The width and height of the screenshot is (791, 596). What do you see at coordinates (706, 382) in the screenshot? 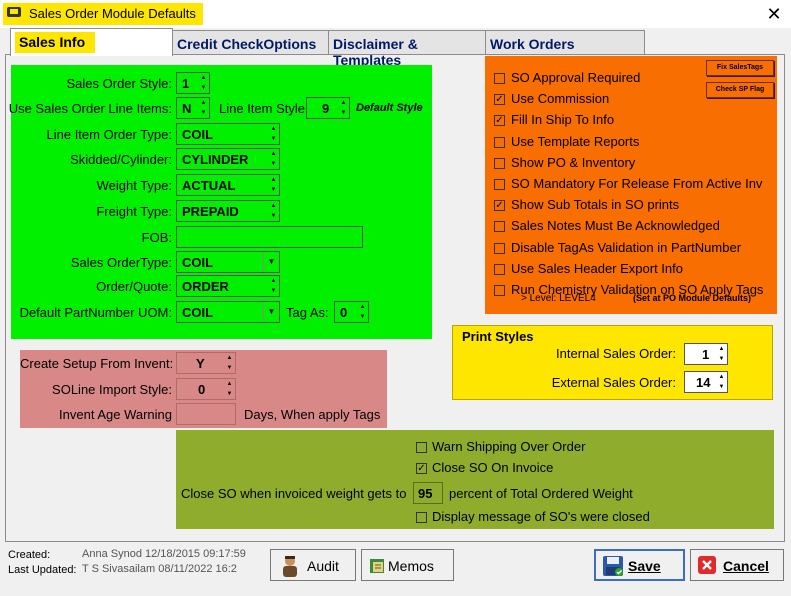
I see `external-so-stepper: 14 ▲ ▼` at bounding box center [706, 382].